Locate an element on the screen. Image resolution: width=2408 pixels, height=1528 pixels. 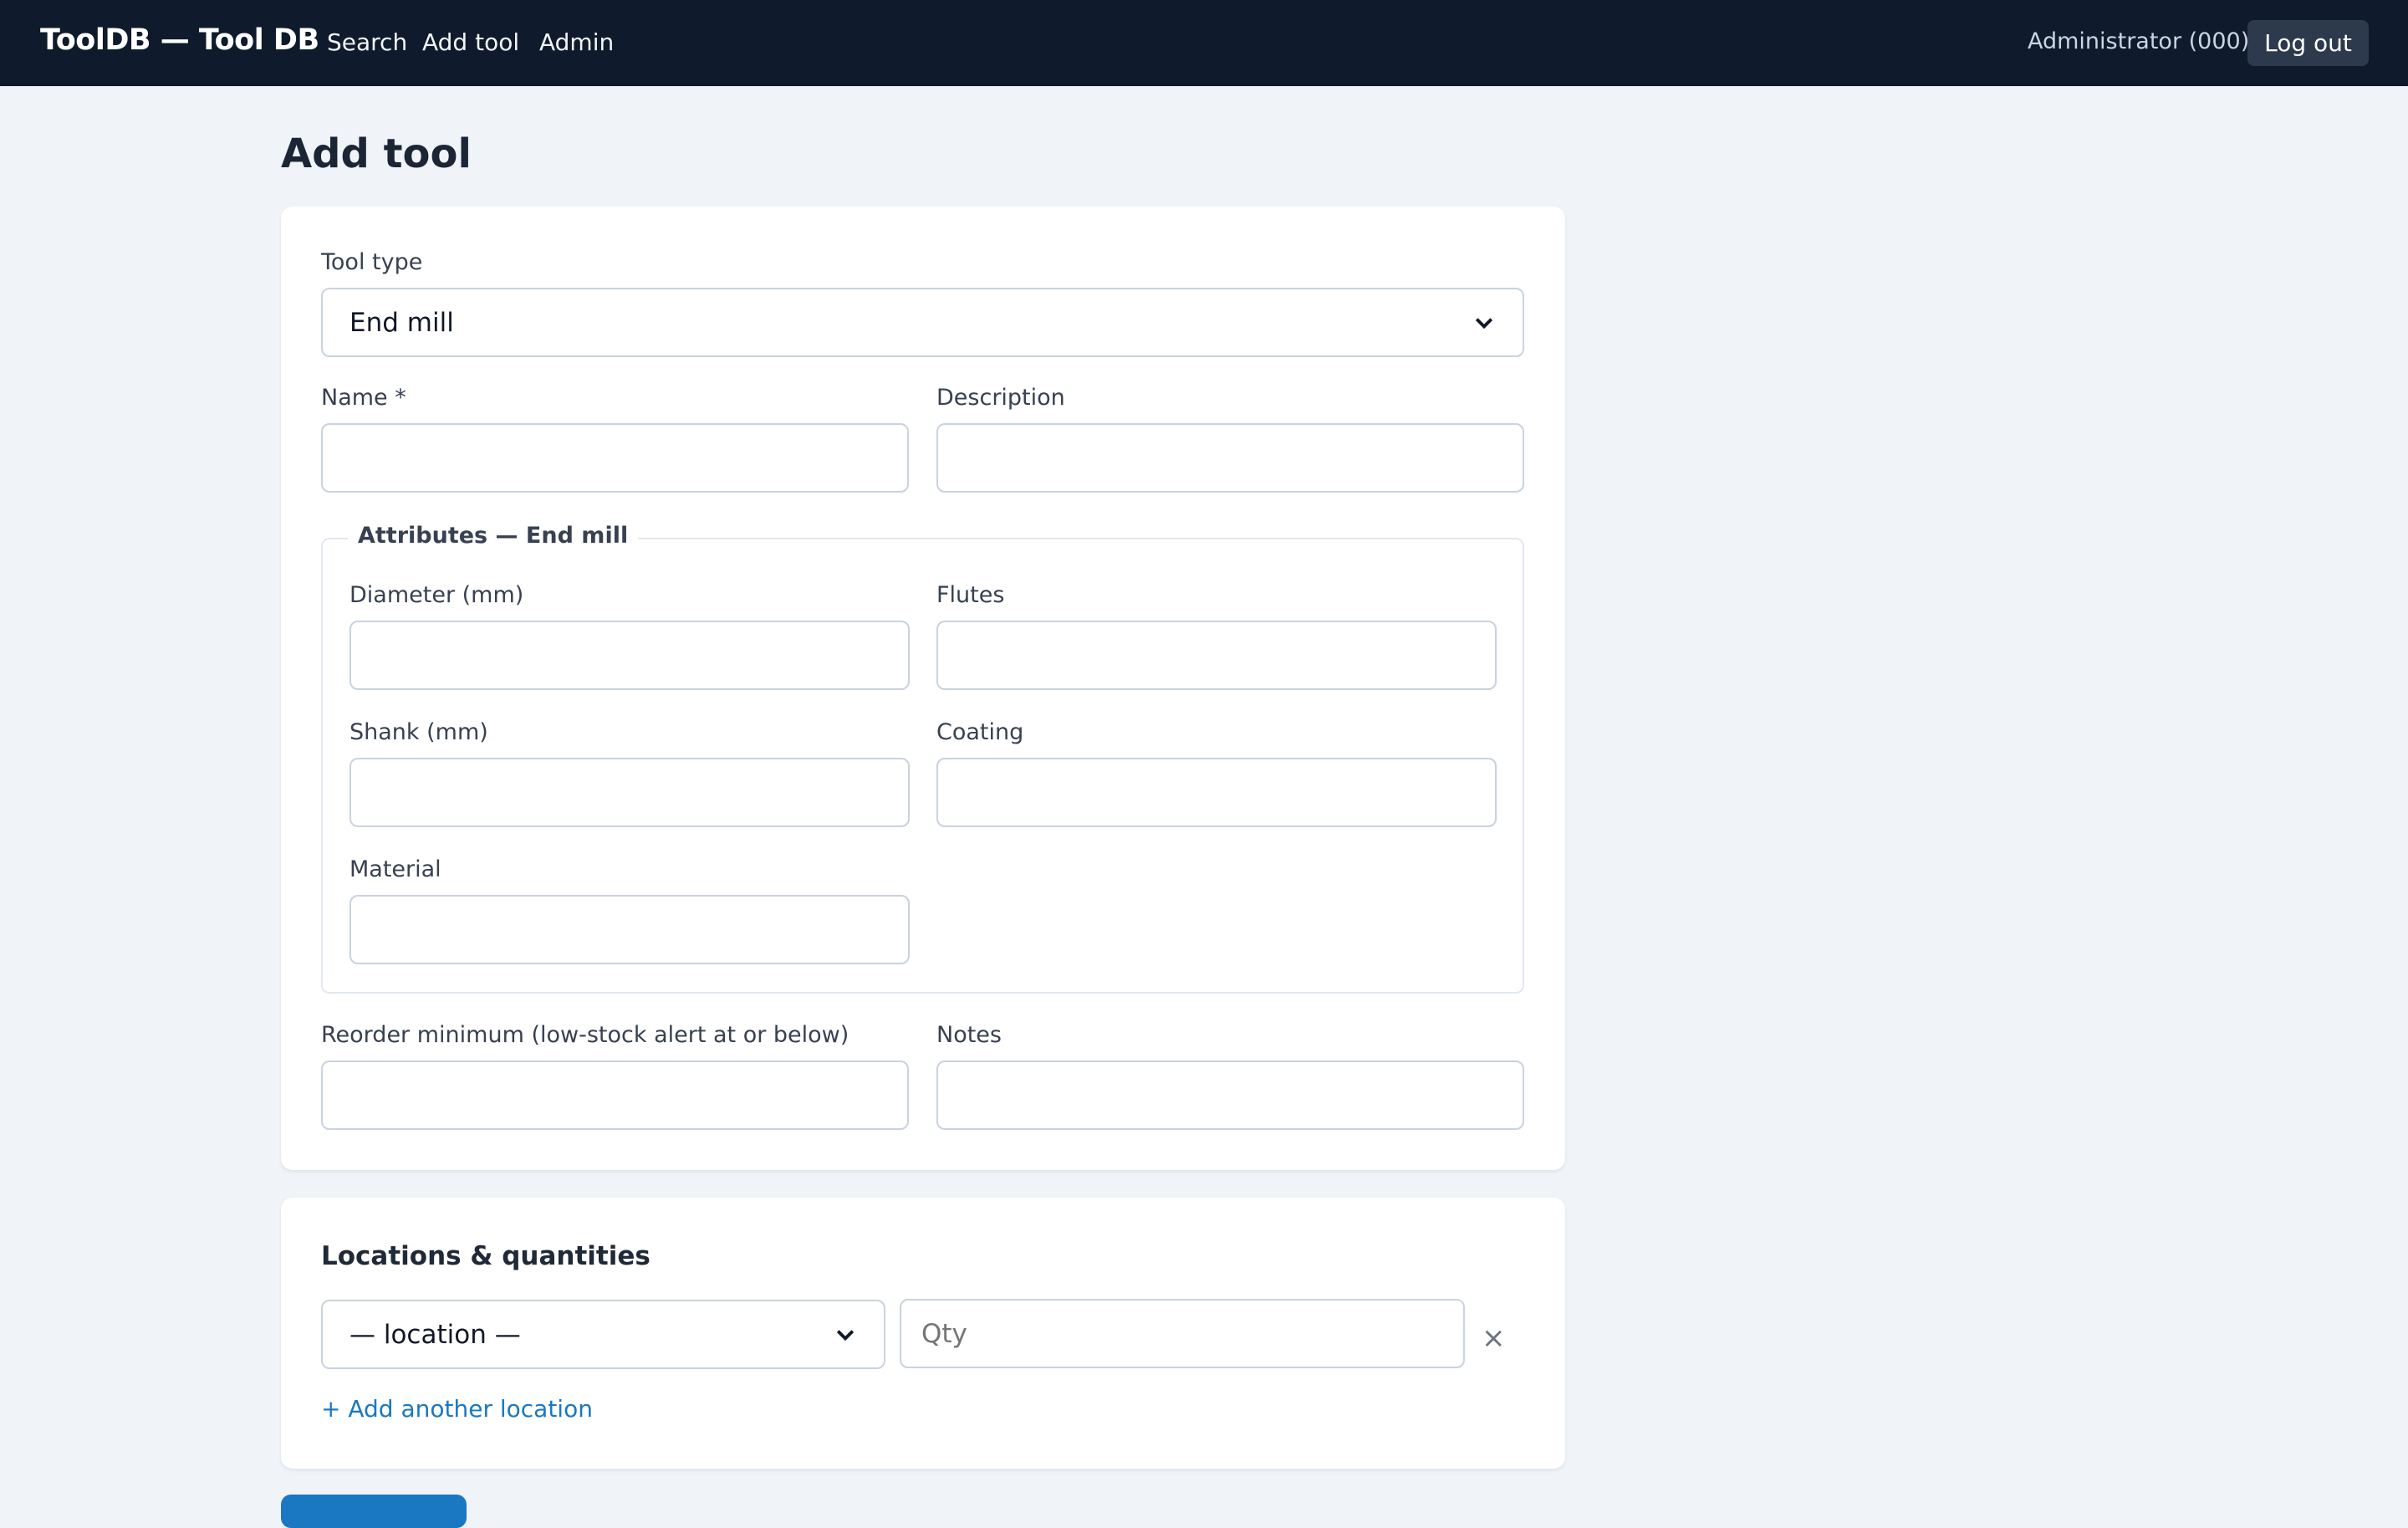
add-location-link: + Add another location is located at coordinates (457, 1409).